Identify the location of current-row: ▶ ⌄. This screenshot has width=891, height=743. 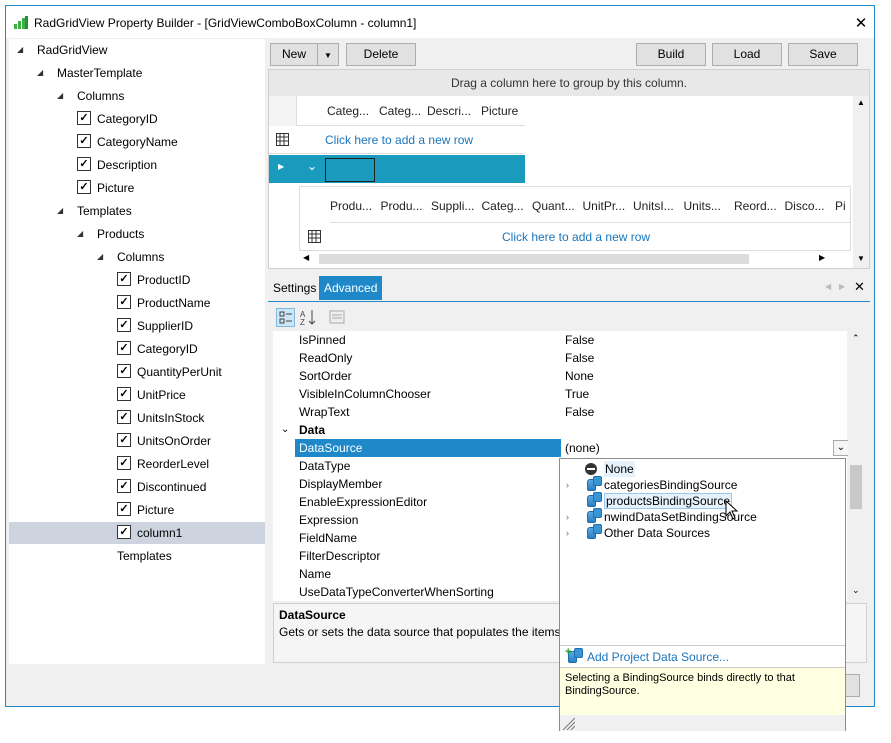
(397, 169).